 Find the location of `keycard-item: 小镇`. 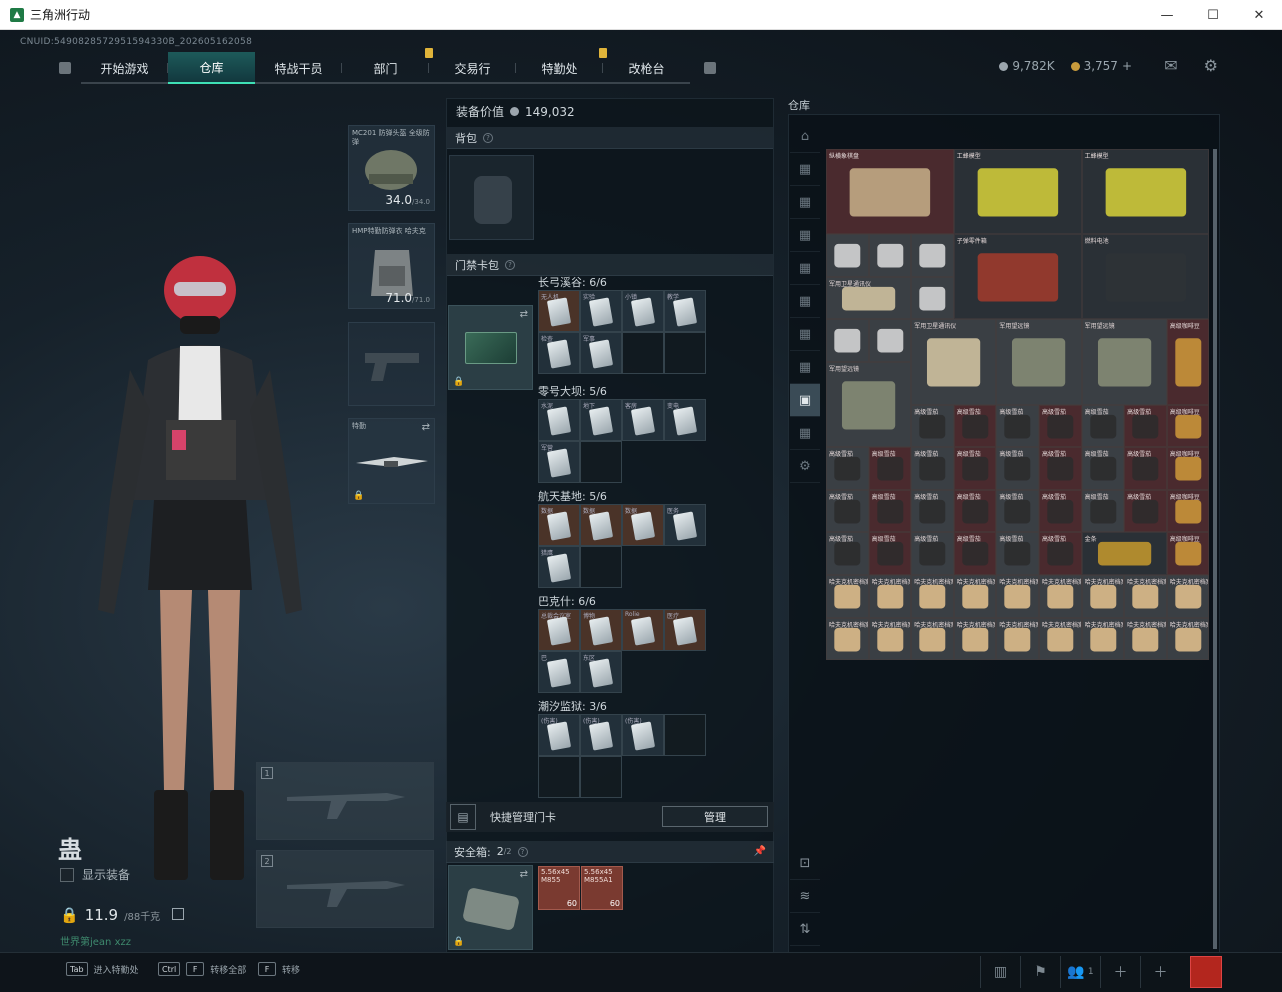

keycard-item: 小镇 is located at coordinates (643, 311).